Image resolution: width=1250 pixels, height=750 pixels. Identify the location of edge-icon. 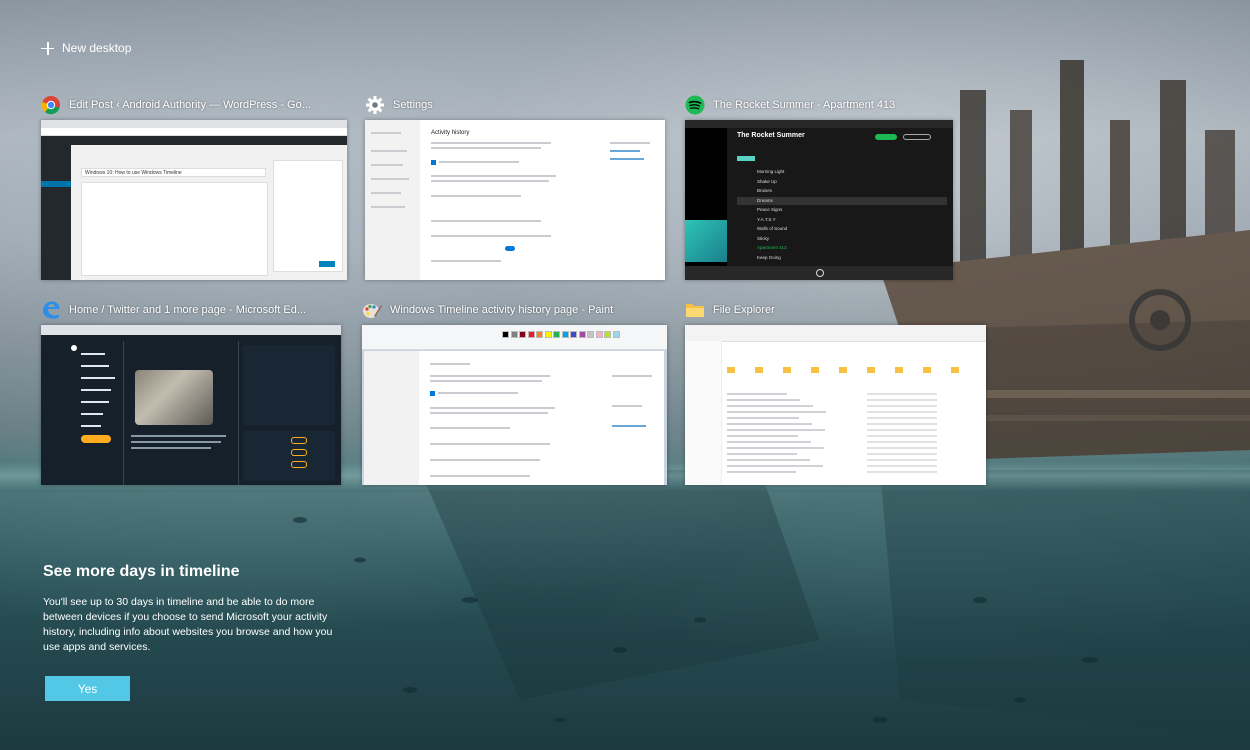
(51, 310).